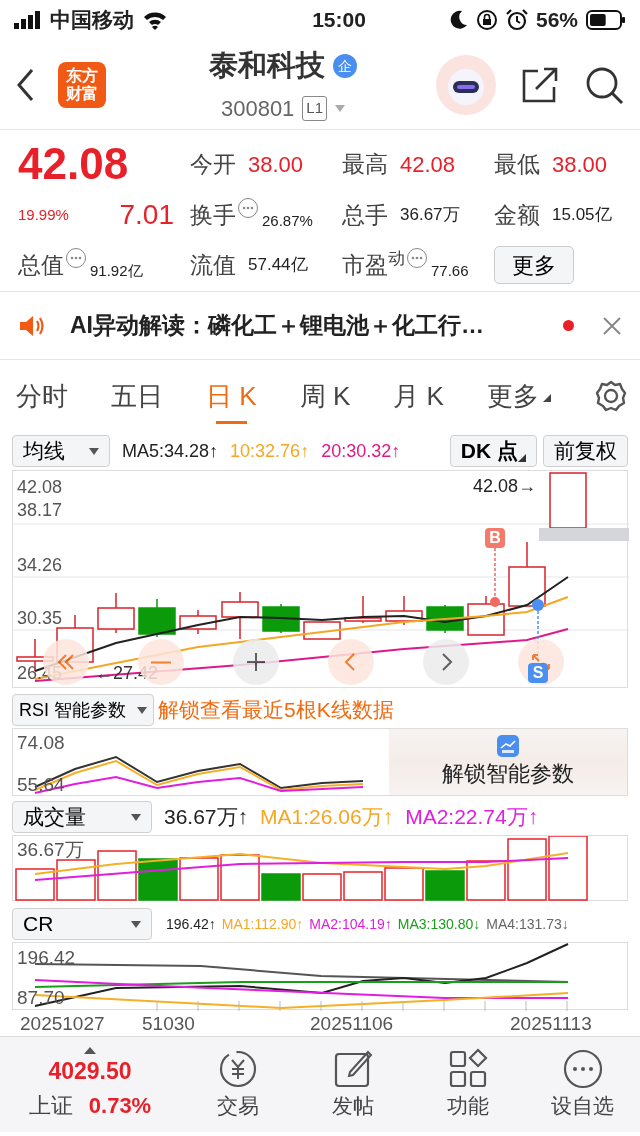 The image size is (640, 1136). I want to click on more-menu-button: 更多, so click(518, 396).